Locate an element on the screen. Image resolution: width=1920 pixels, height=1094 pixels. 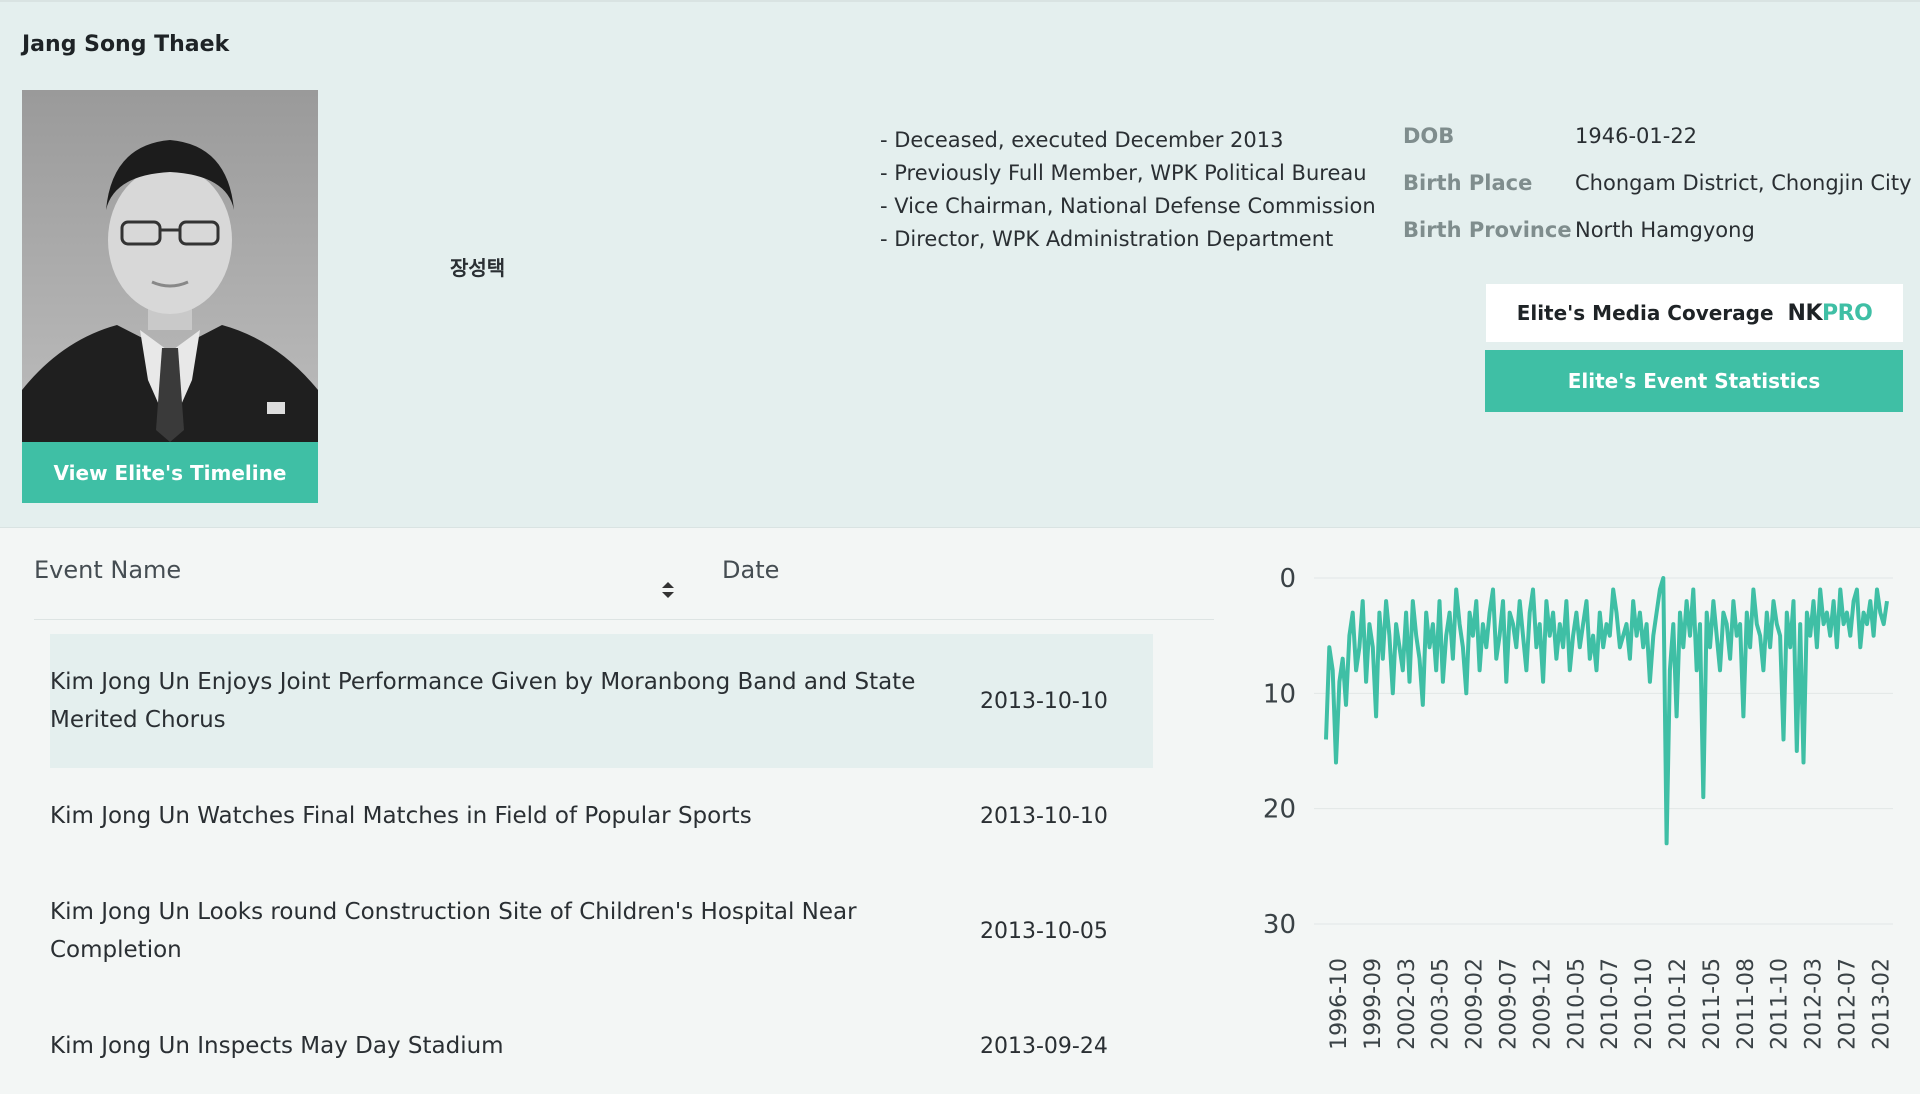
series-line is located at coordinates (1606, 711).